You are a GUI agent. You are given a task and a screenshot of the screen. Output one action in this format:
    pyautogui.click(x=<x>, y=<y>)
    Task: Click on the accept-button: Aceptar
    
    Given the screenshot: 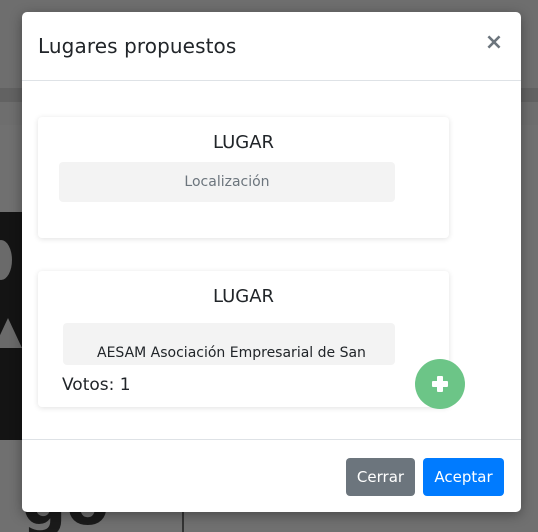 What is the action you would take?
    pyautogui.click(x=463, y=477)
    